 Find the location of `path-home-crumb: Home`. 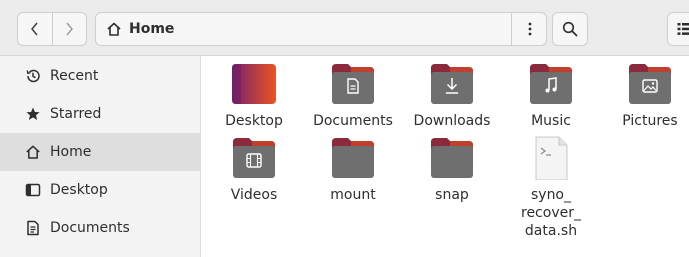

path-home-crumb: Home is located at coordinates (140, 29).